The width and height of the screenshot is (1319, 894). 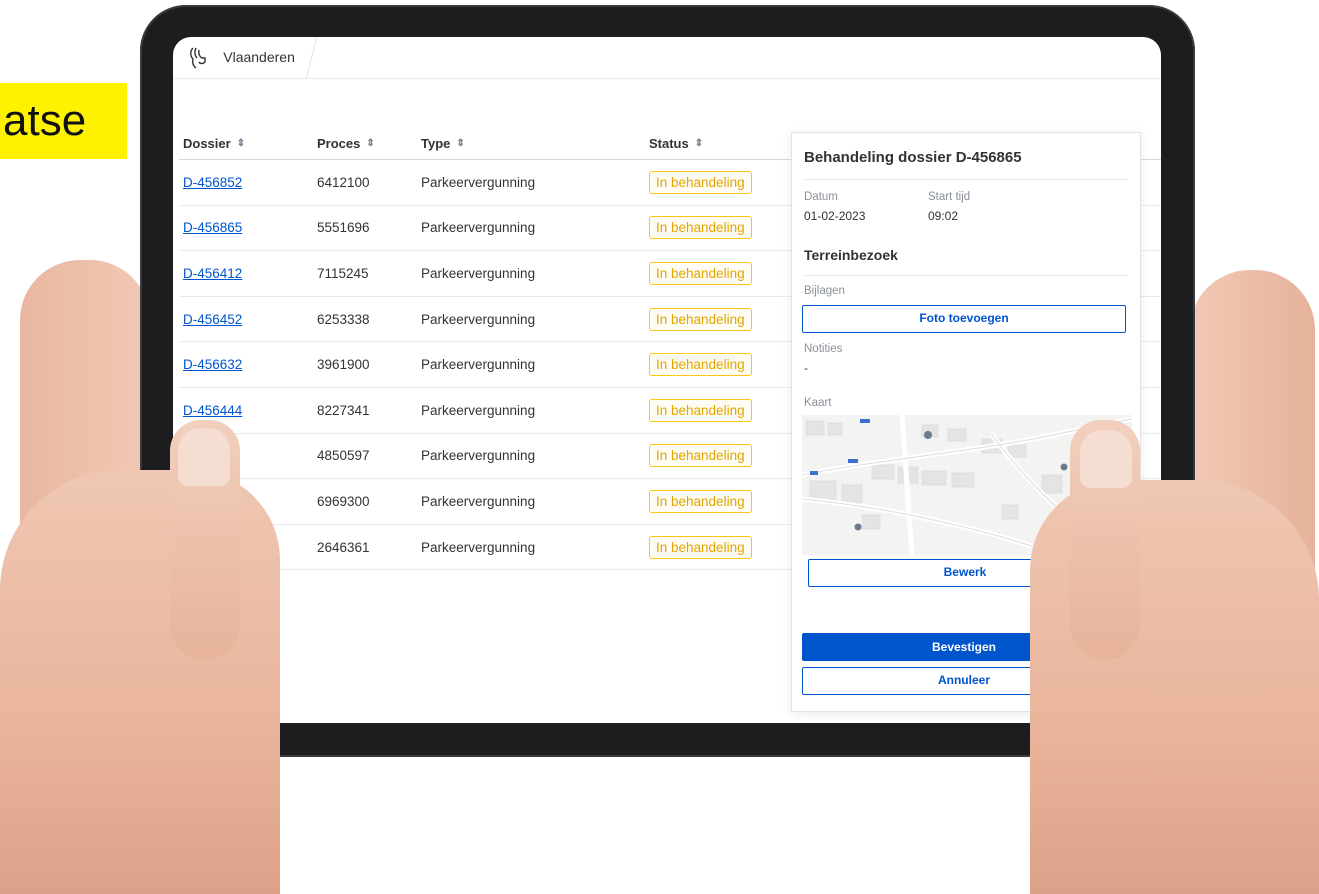 What do you see at coordinates (343, 456) in the screenshot?
I see `proces-cell: 4850597` at bounding box center [343, 456].